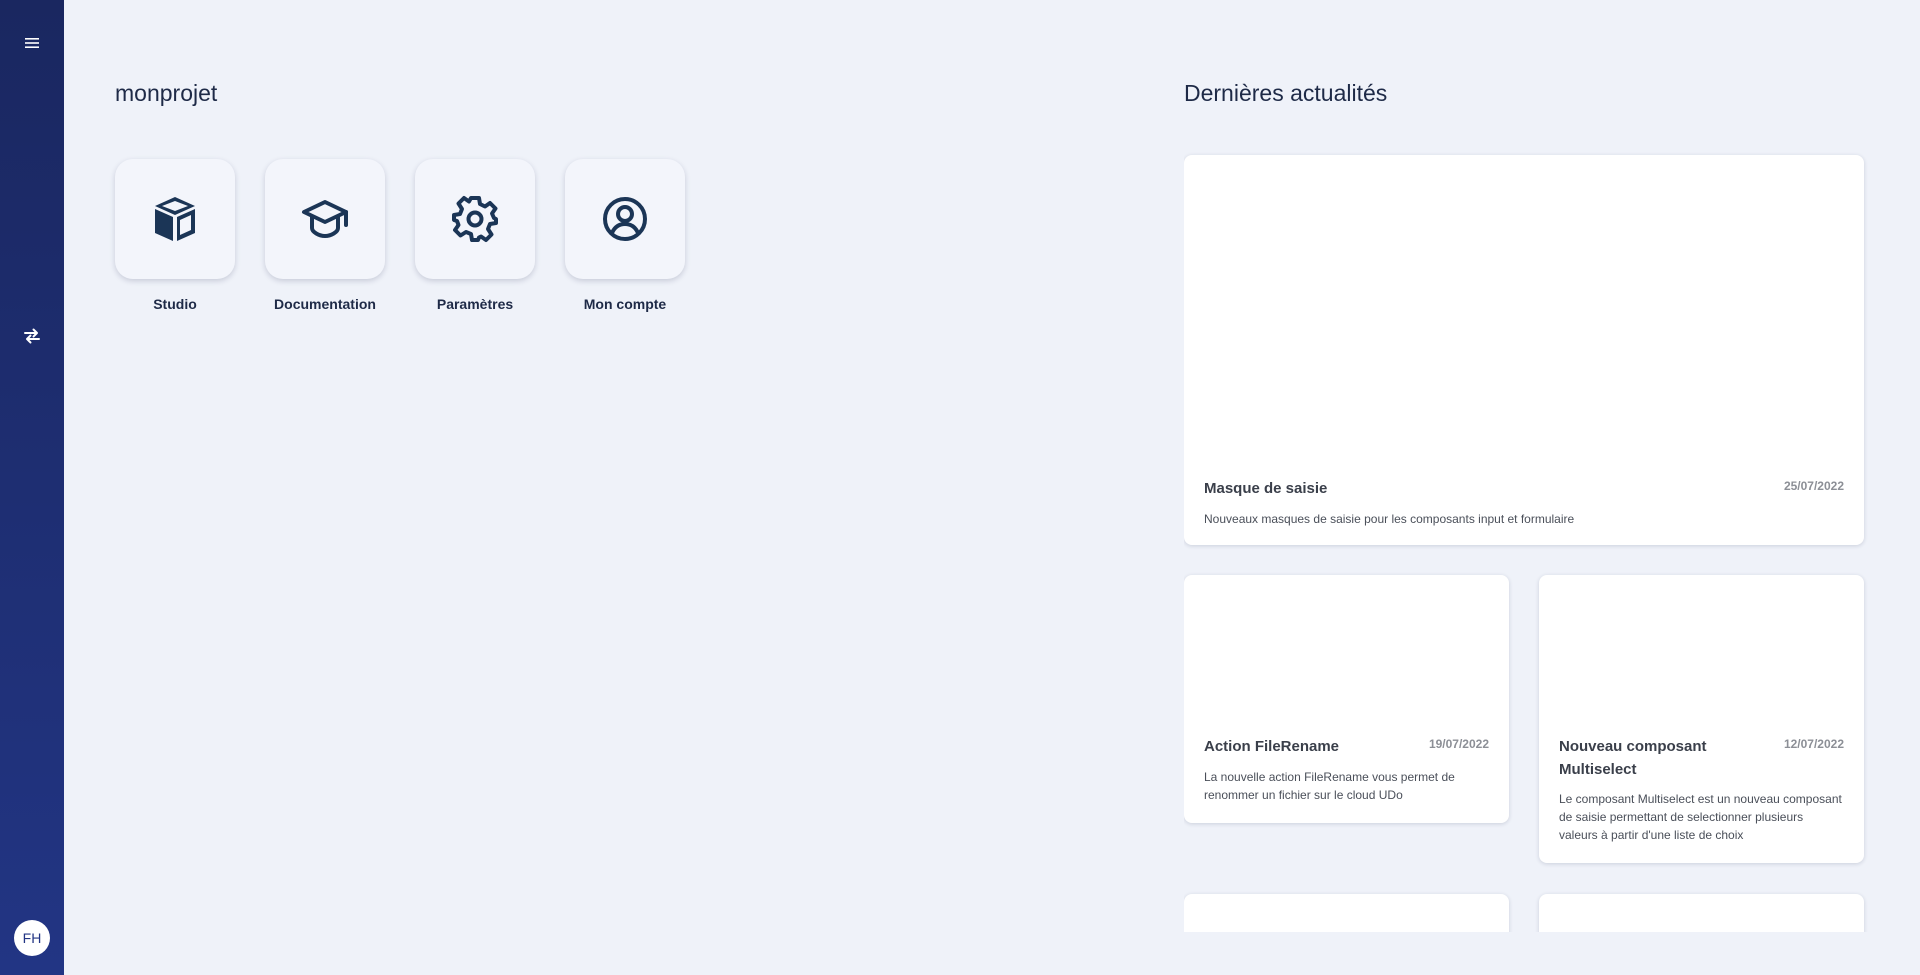 Image resolution: width=1920 pixels, height=975 pixels. I want to click on menu-icon, so click(32, 43).